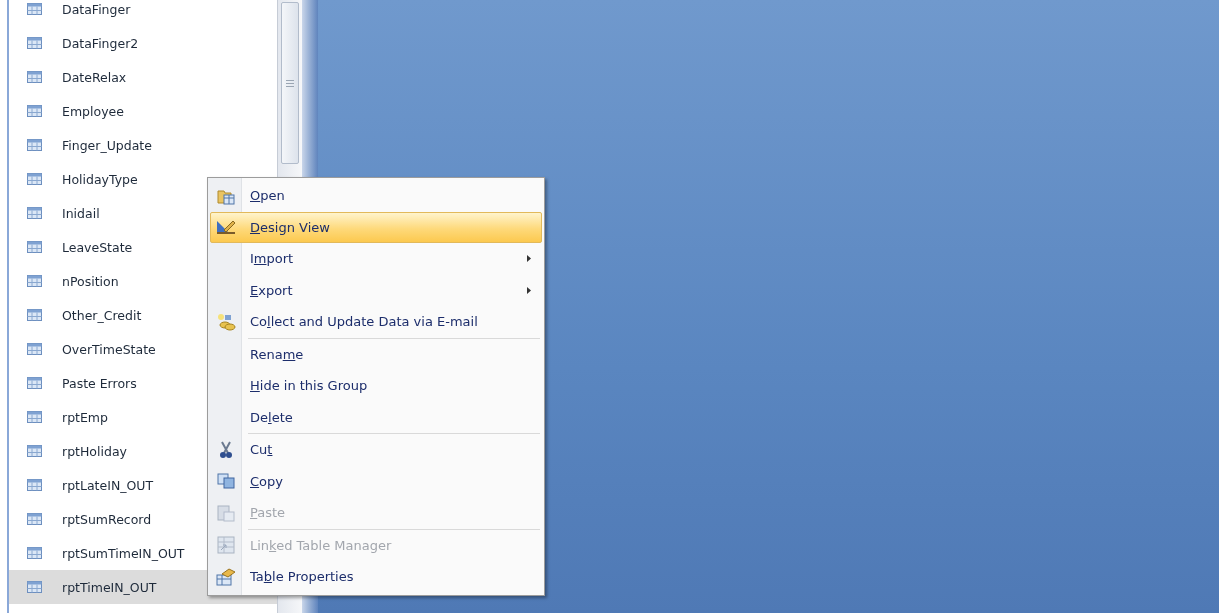  What do you see at coordinates (376, 196) in the screenshot?
I see `menu-item: Open` at bounding box center [376, 196].